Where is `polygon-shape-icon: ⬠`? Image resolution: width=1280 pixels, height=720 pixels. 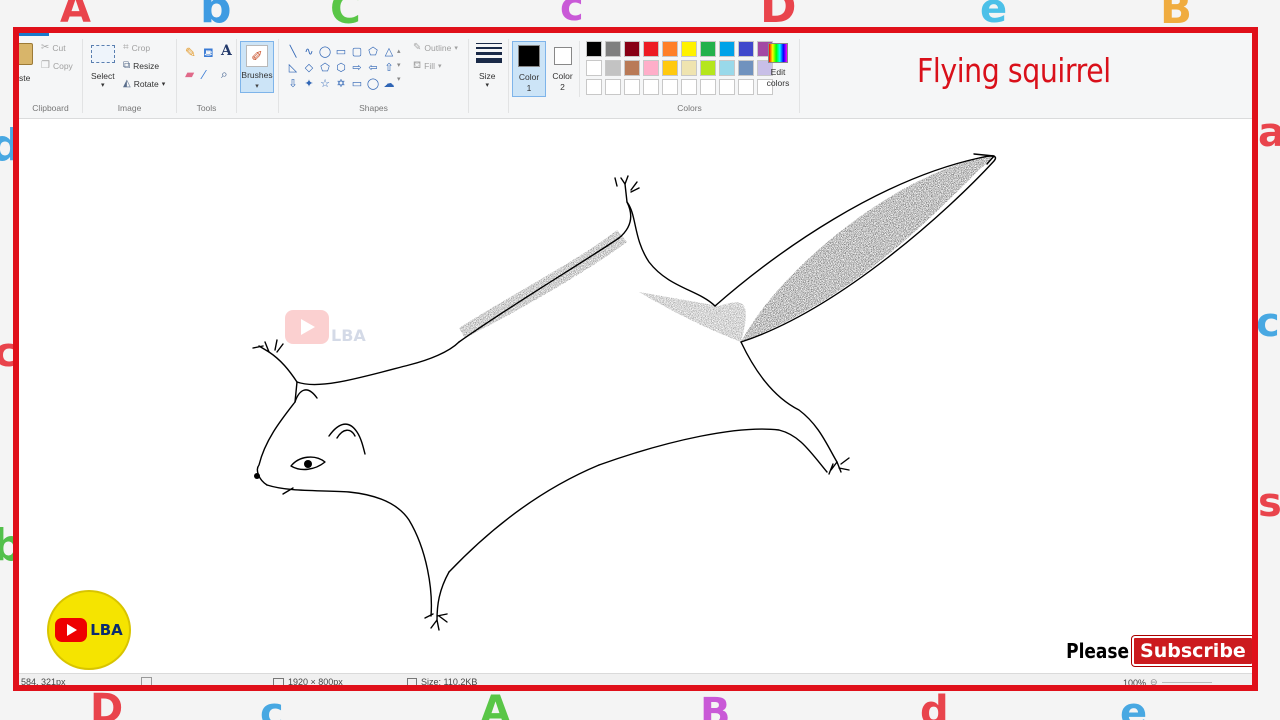
polygon-shape-icon: ⬠ is located at coordinates (373, 51).